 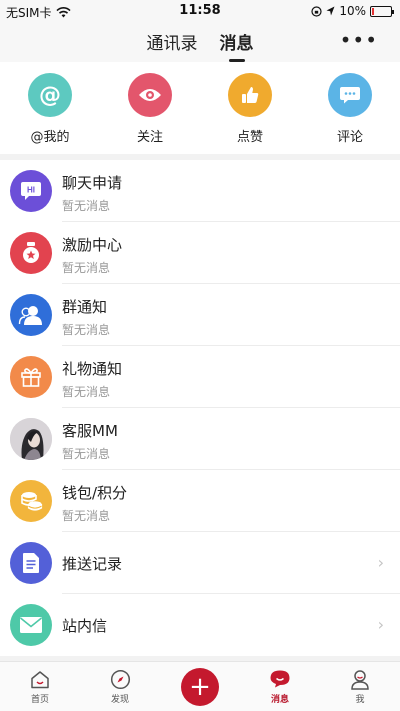 What do you see at coordinates (95, 493) in the screenshot?
I see `list-item-title: 钱包/积分` at bounding box center [95, 493].